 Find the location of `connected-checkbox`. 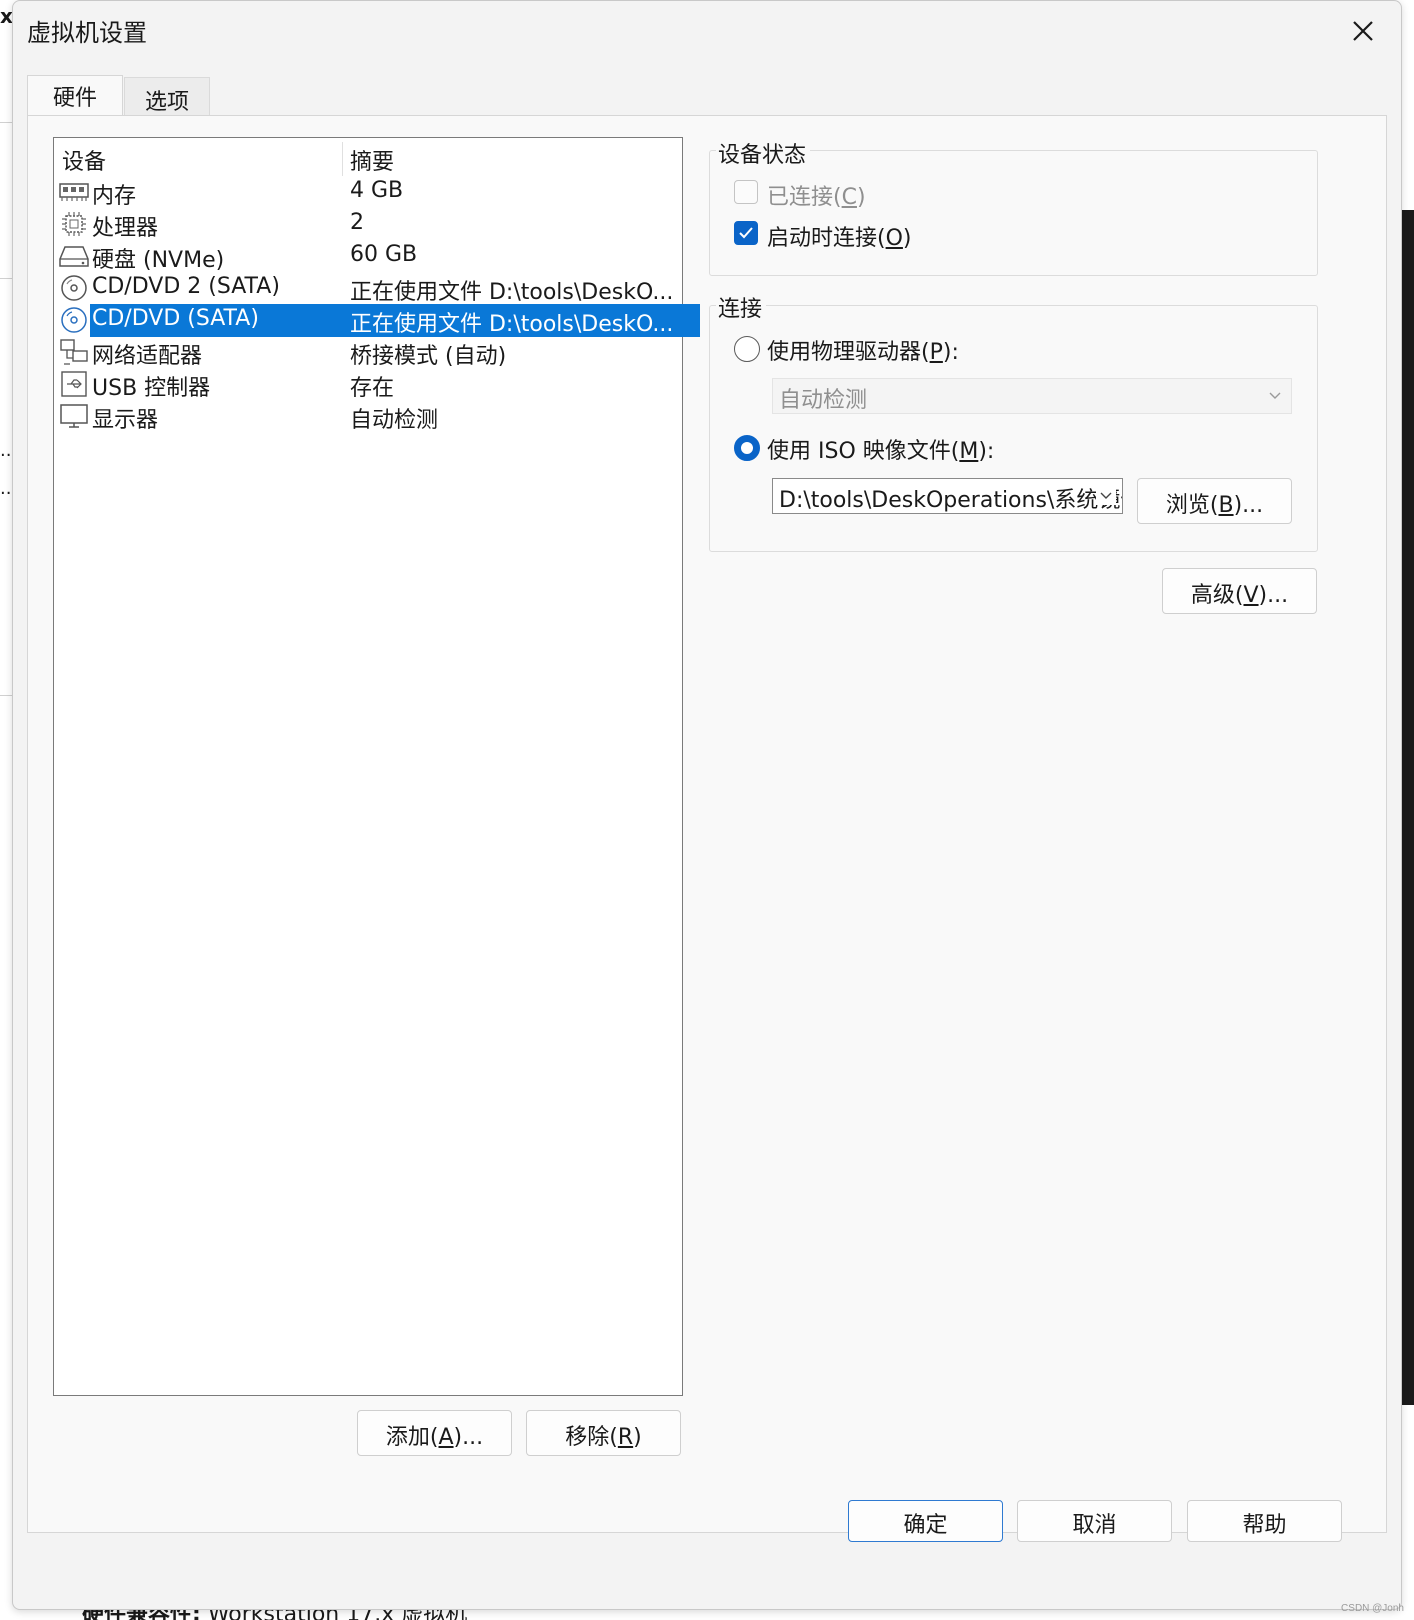

connected-checkbox is located at coordinates (746, 192).